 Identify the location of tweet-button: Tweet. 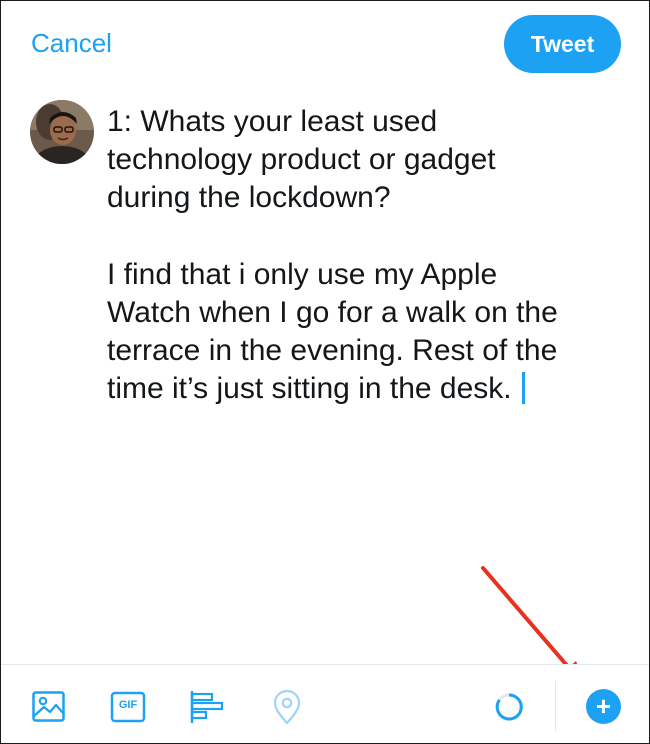
(562, 44).